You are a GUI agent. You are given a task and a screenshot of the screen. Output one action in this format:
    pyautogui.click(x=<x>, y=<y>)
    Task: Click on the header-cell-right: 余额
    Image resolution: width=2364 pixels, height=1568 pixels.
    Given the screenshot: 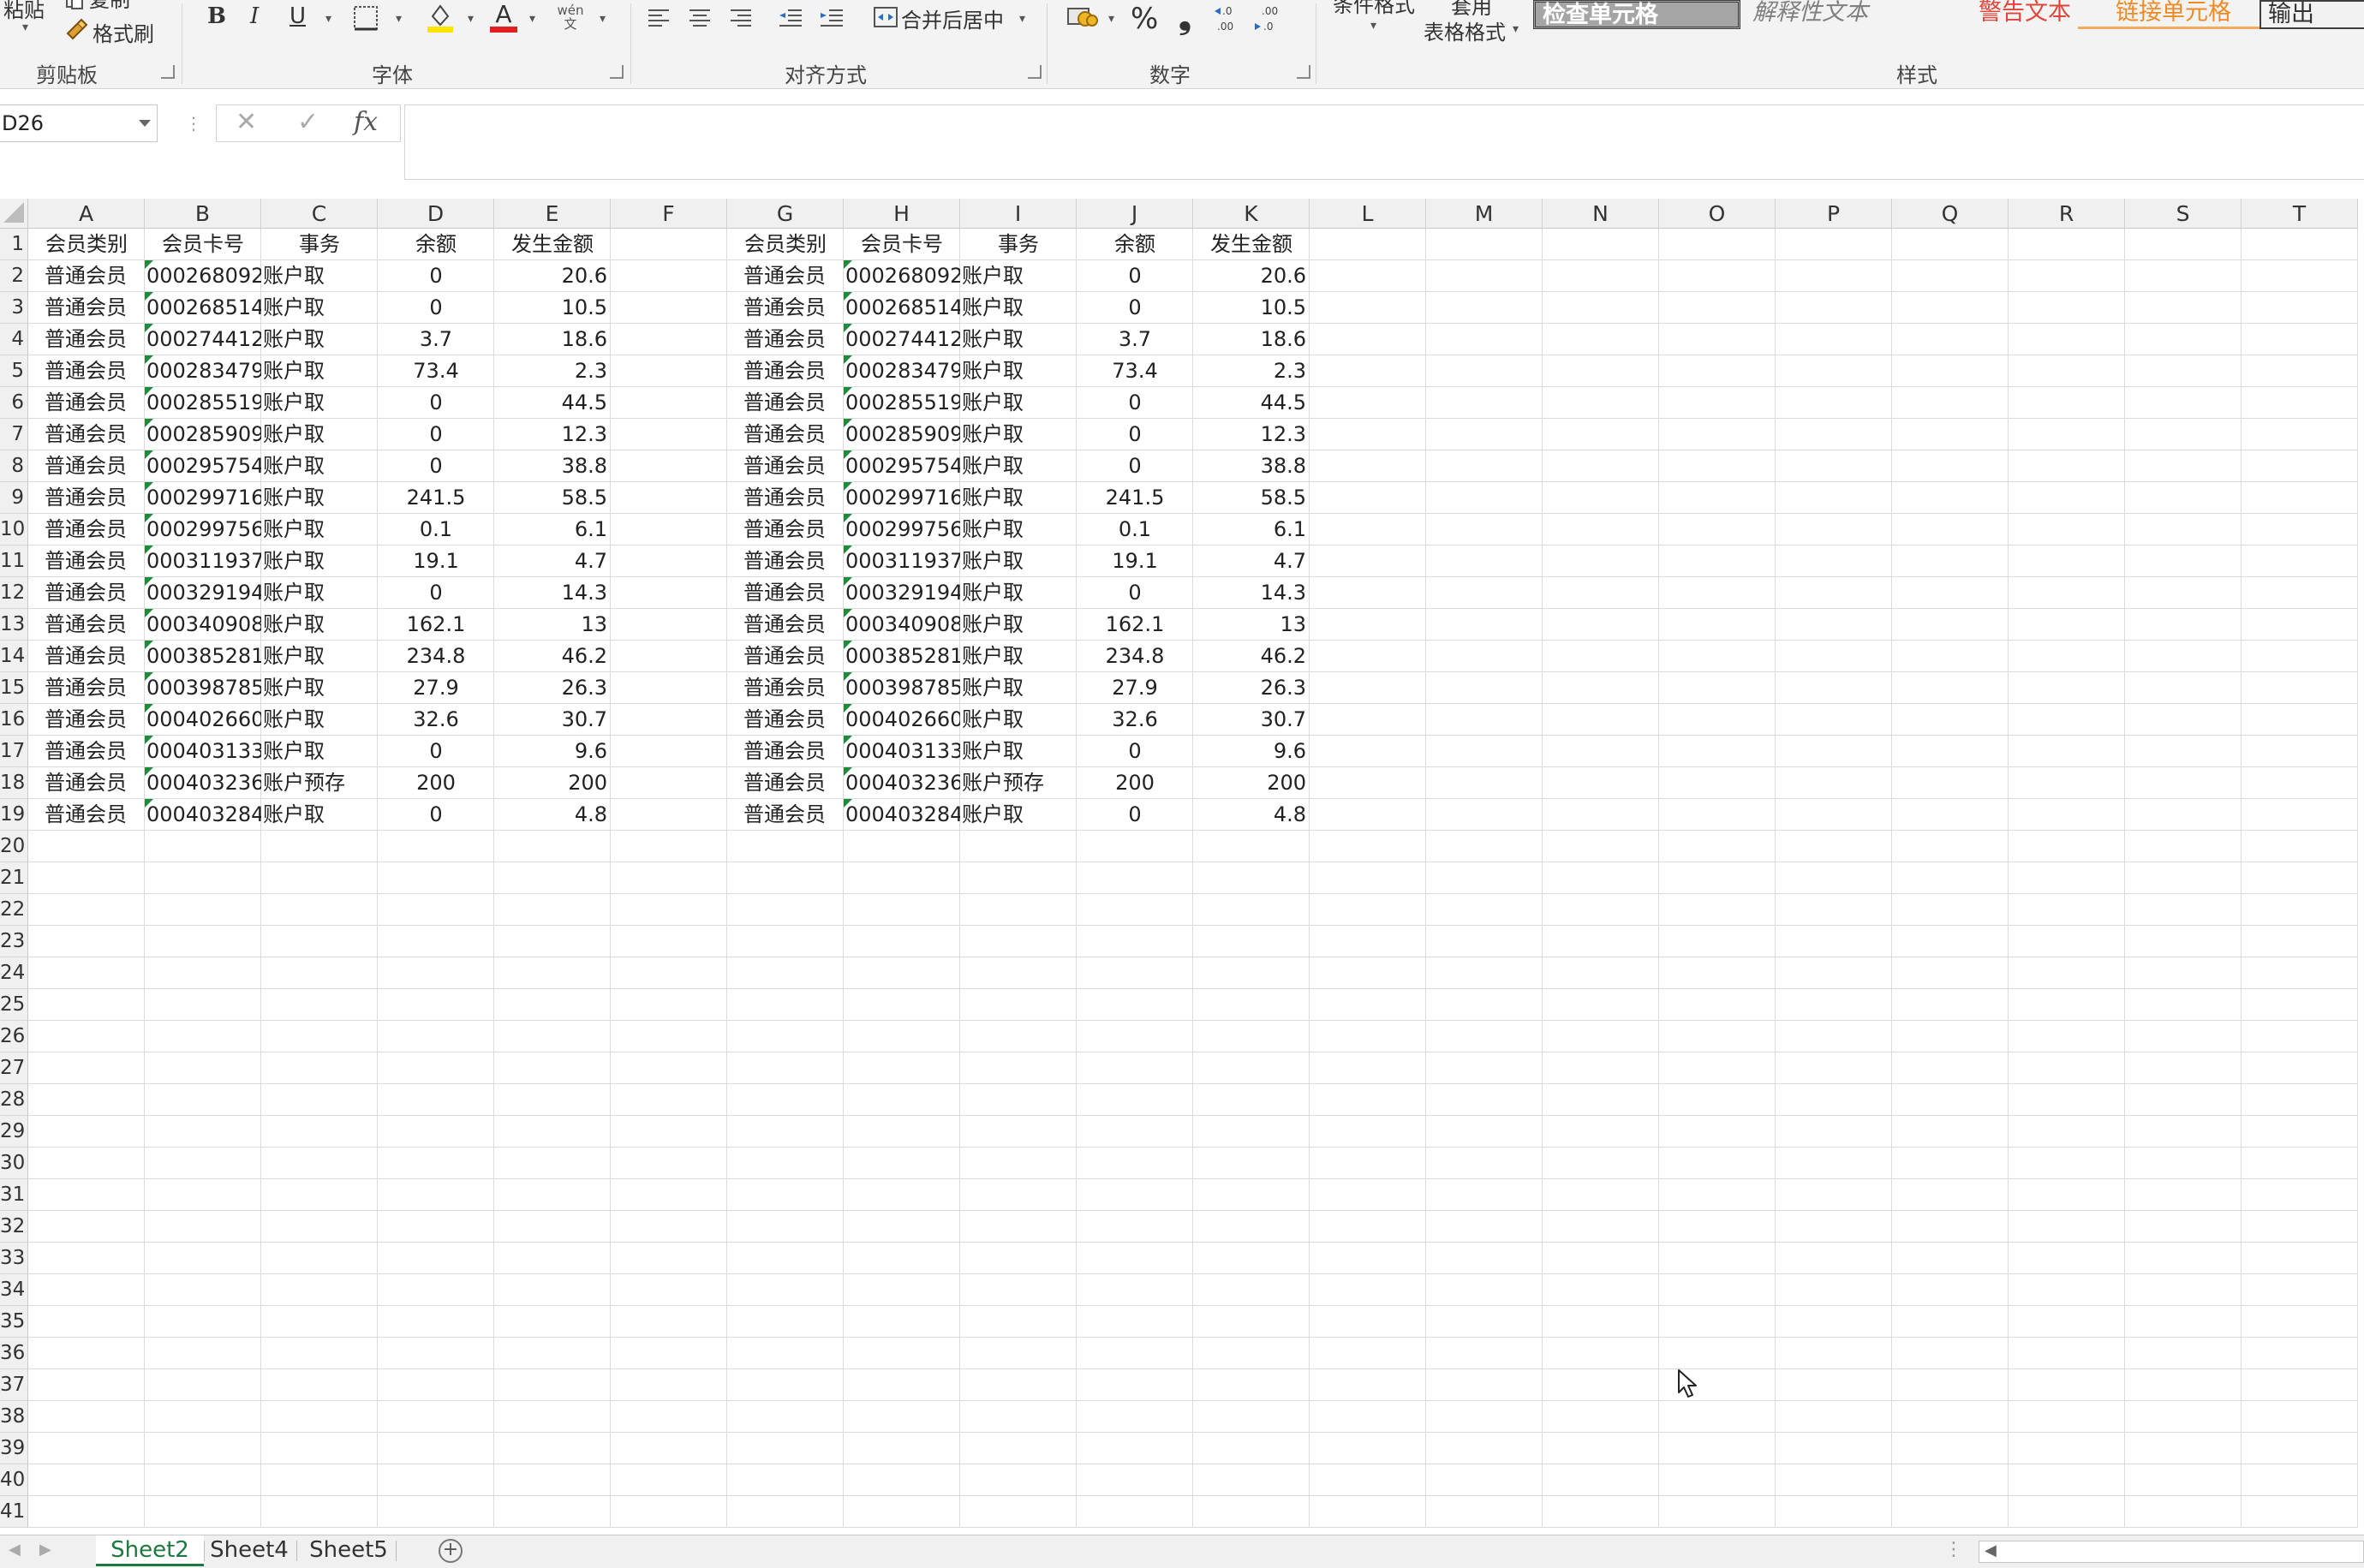 What is the action you would take?
    pyautogui.click(x=1135, y=244)
    